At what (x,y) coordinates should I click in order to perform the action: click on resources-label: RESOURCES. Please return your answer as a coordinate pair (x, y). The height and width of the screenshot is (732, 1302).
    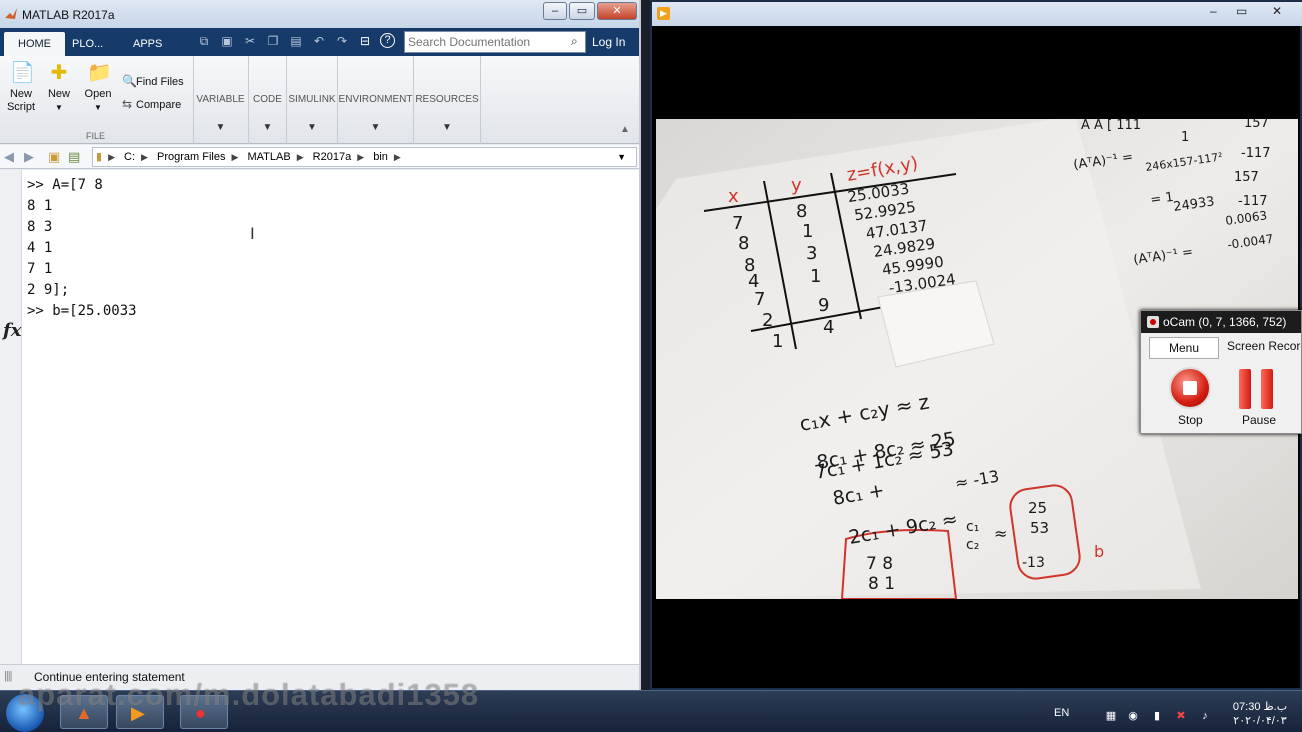
    Looking at the image, I should click on (447, 99).